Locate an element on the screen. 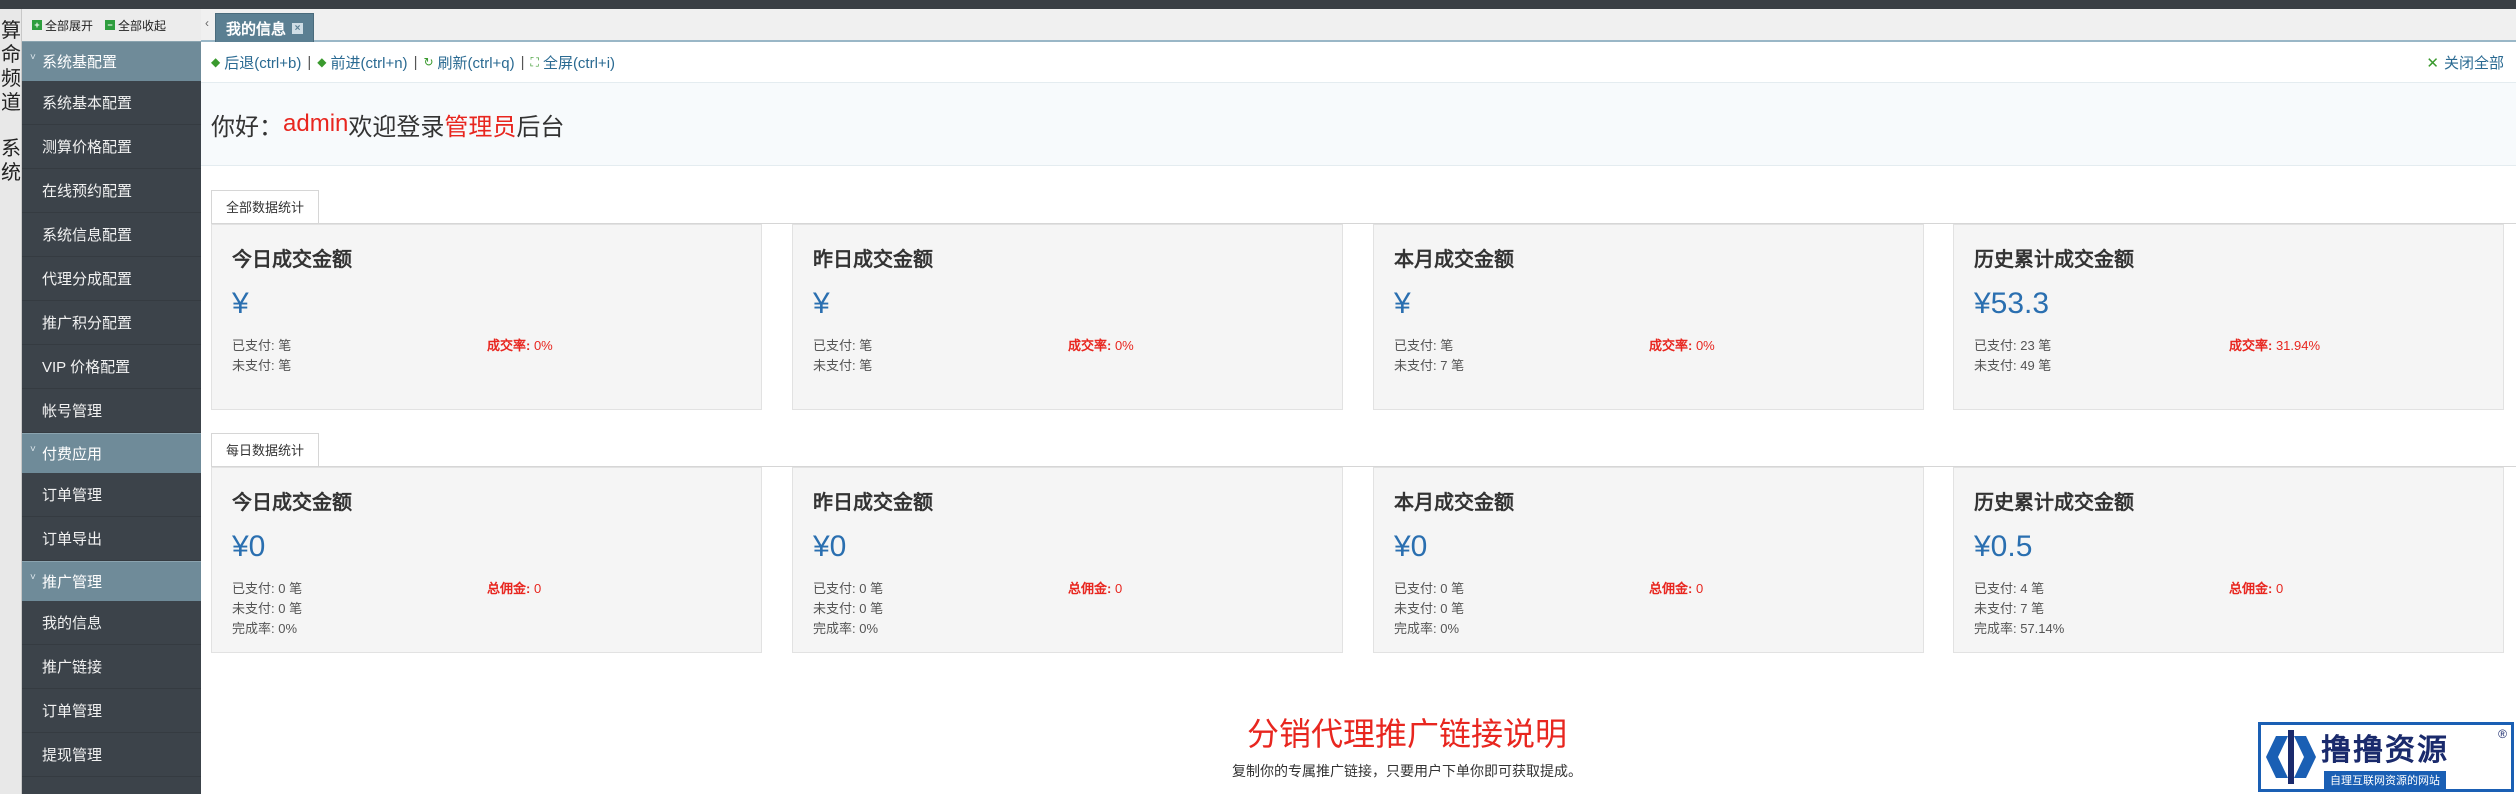 This screenshot has height=794, width=2516. sidebar-item: 推广积分配置 is located at coordinates (111, 323).